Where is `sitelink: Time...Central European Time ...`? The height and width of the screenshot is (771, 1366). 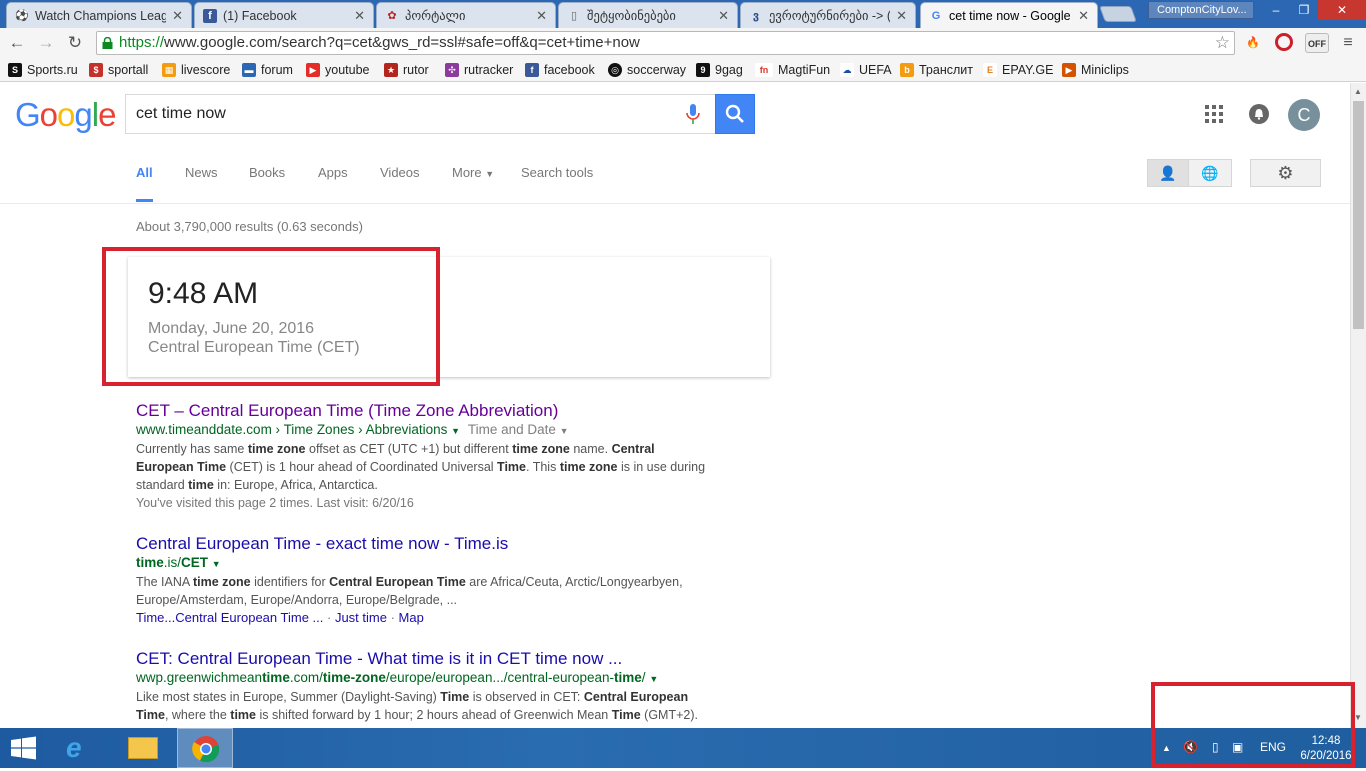 sitelink: Time...Central European Time ... is located at coordinates (229, 617).